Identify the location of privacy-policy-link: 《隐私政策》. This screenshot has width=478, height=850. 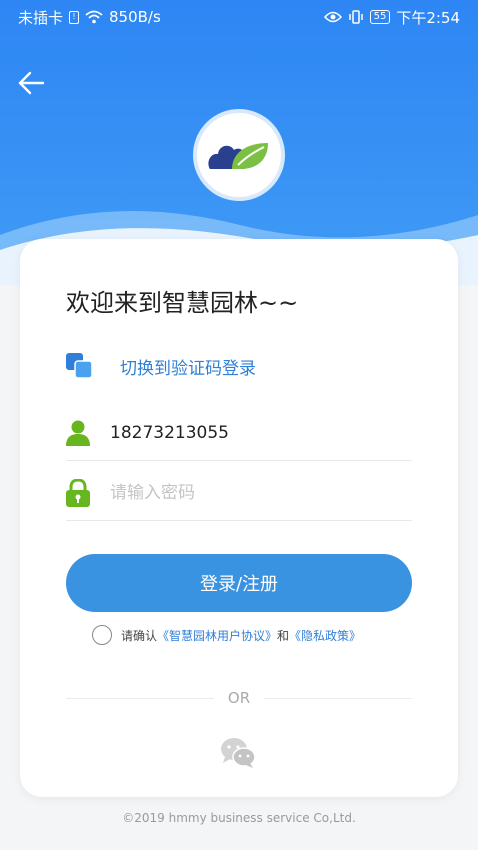
(325, 635).